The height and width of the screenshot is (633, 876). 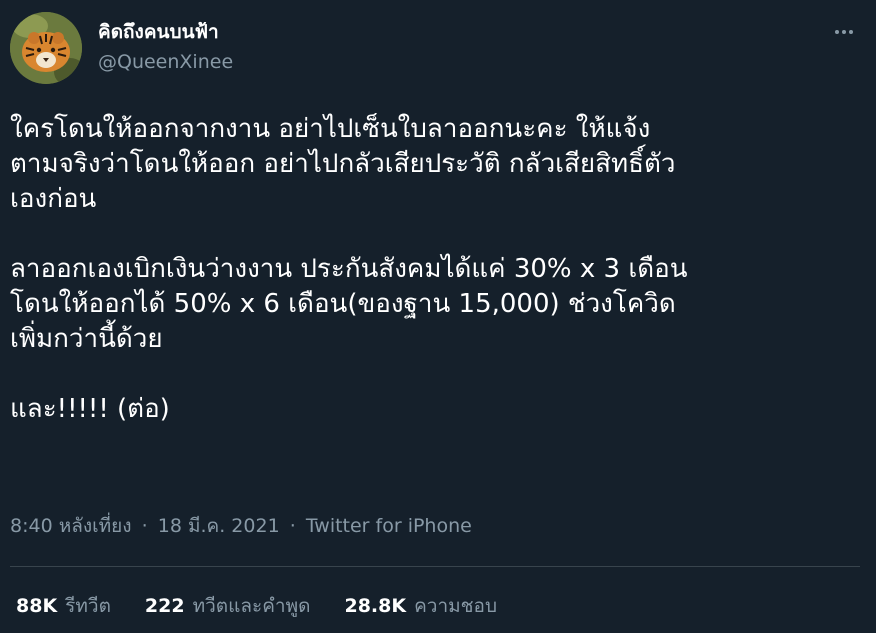 I want to click on quotes-stat: 222 ทวีตและคำพูด, so click(x=228, y=606).